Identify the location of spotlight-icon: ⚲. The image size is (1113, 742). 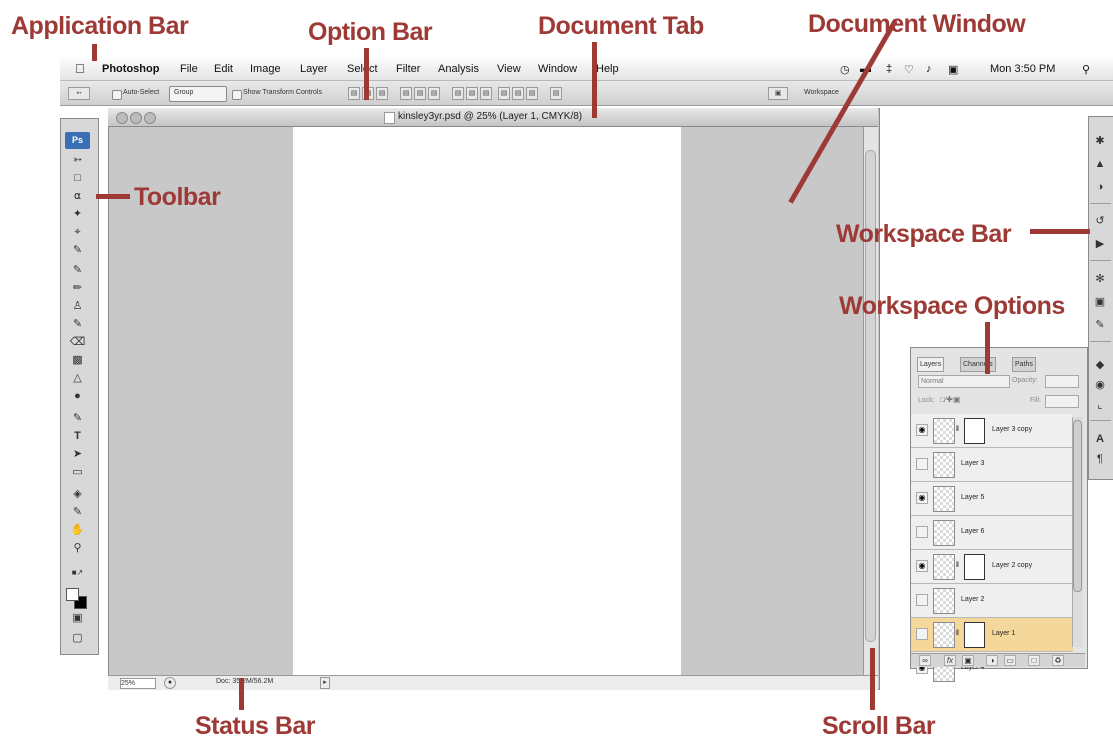
(1086, 69).